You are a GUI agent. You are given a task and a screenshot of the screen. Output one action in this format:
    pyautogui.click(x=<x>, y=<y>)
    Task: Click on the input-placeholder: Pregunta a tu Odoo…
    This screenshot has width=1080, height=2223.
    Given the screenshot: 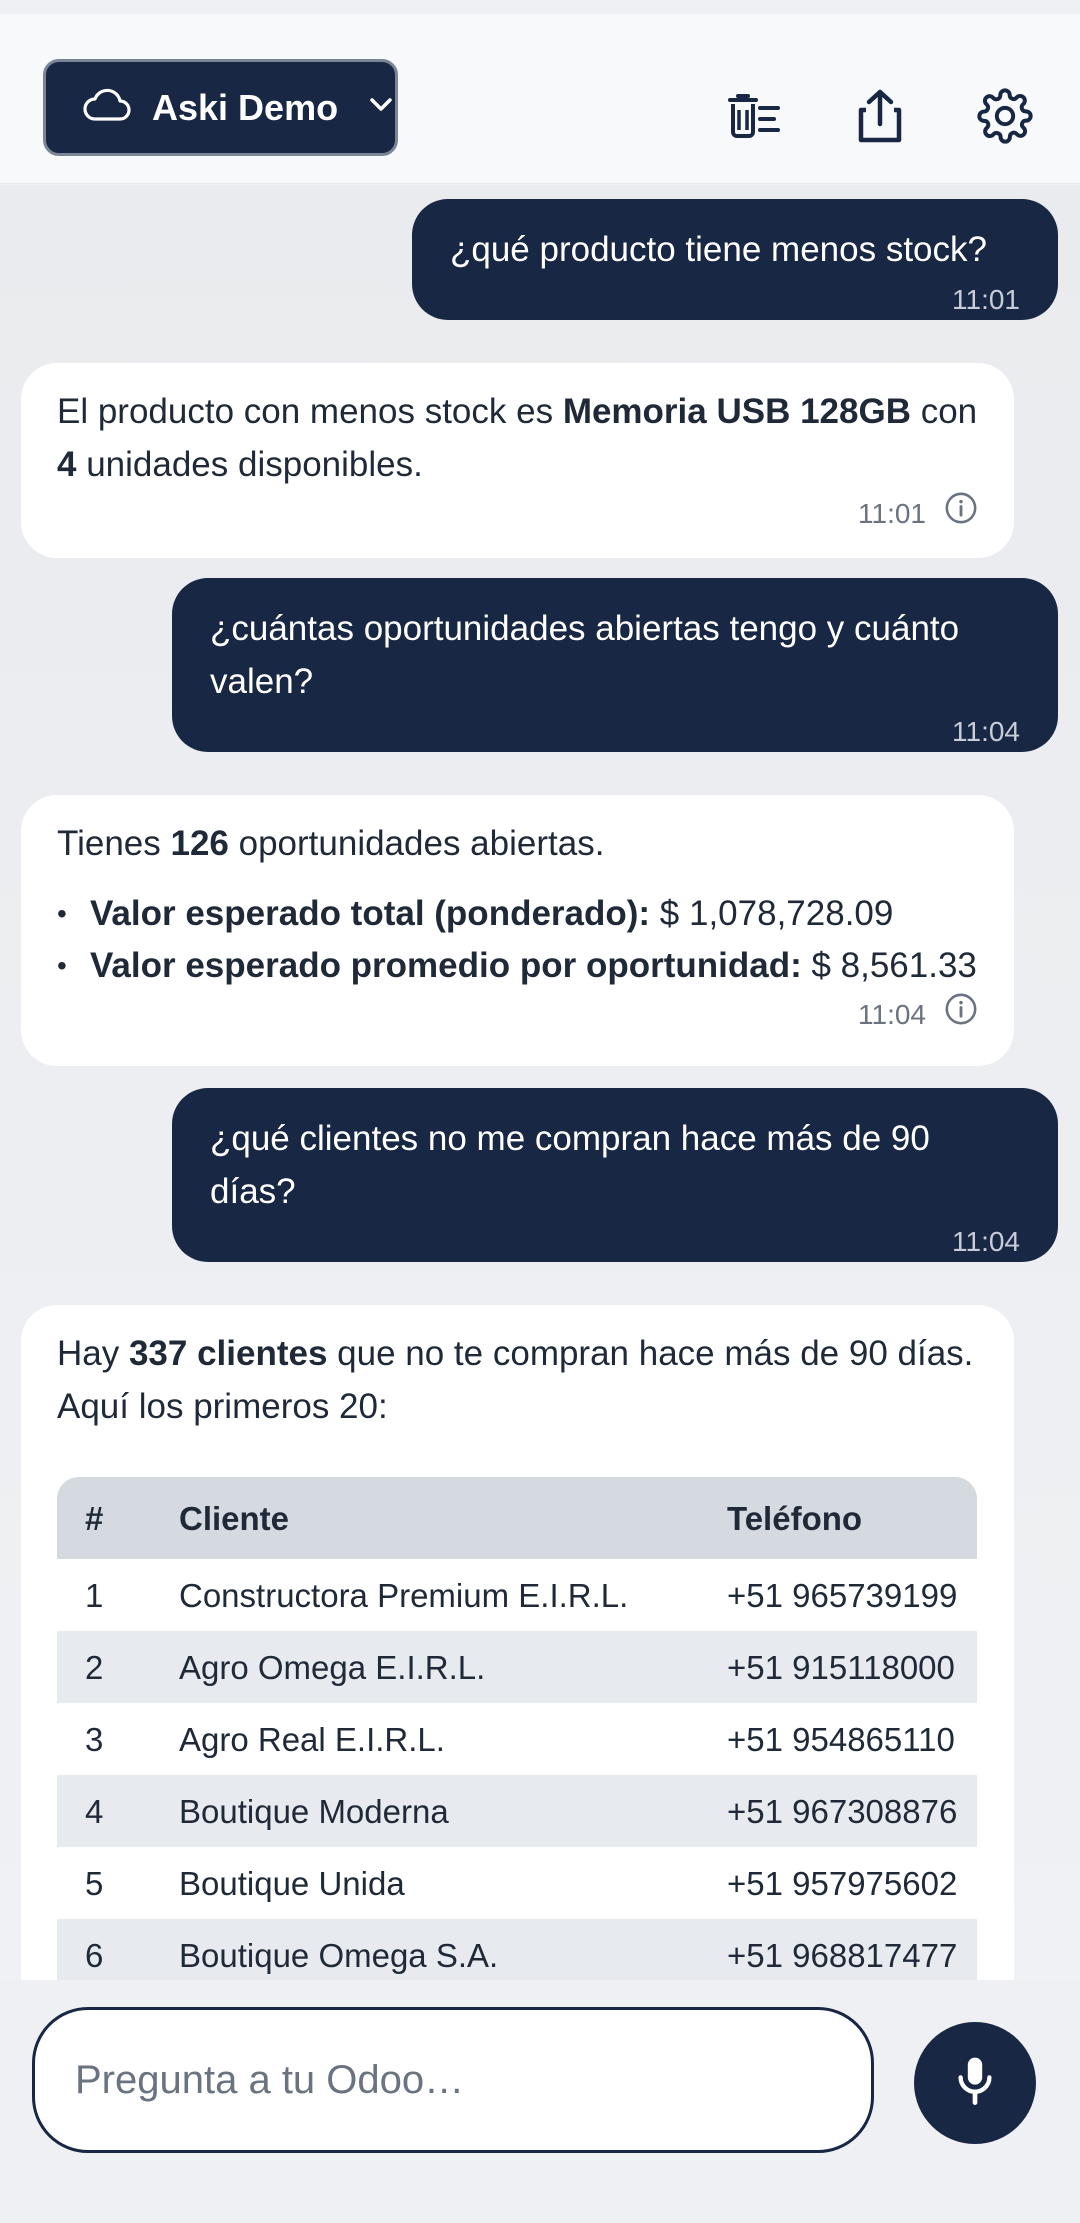 What is the action you would take?
    pyautogui.click(x=270, y=2079)
    